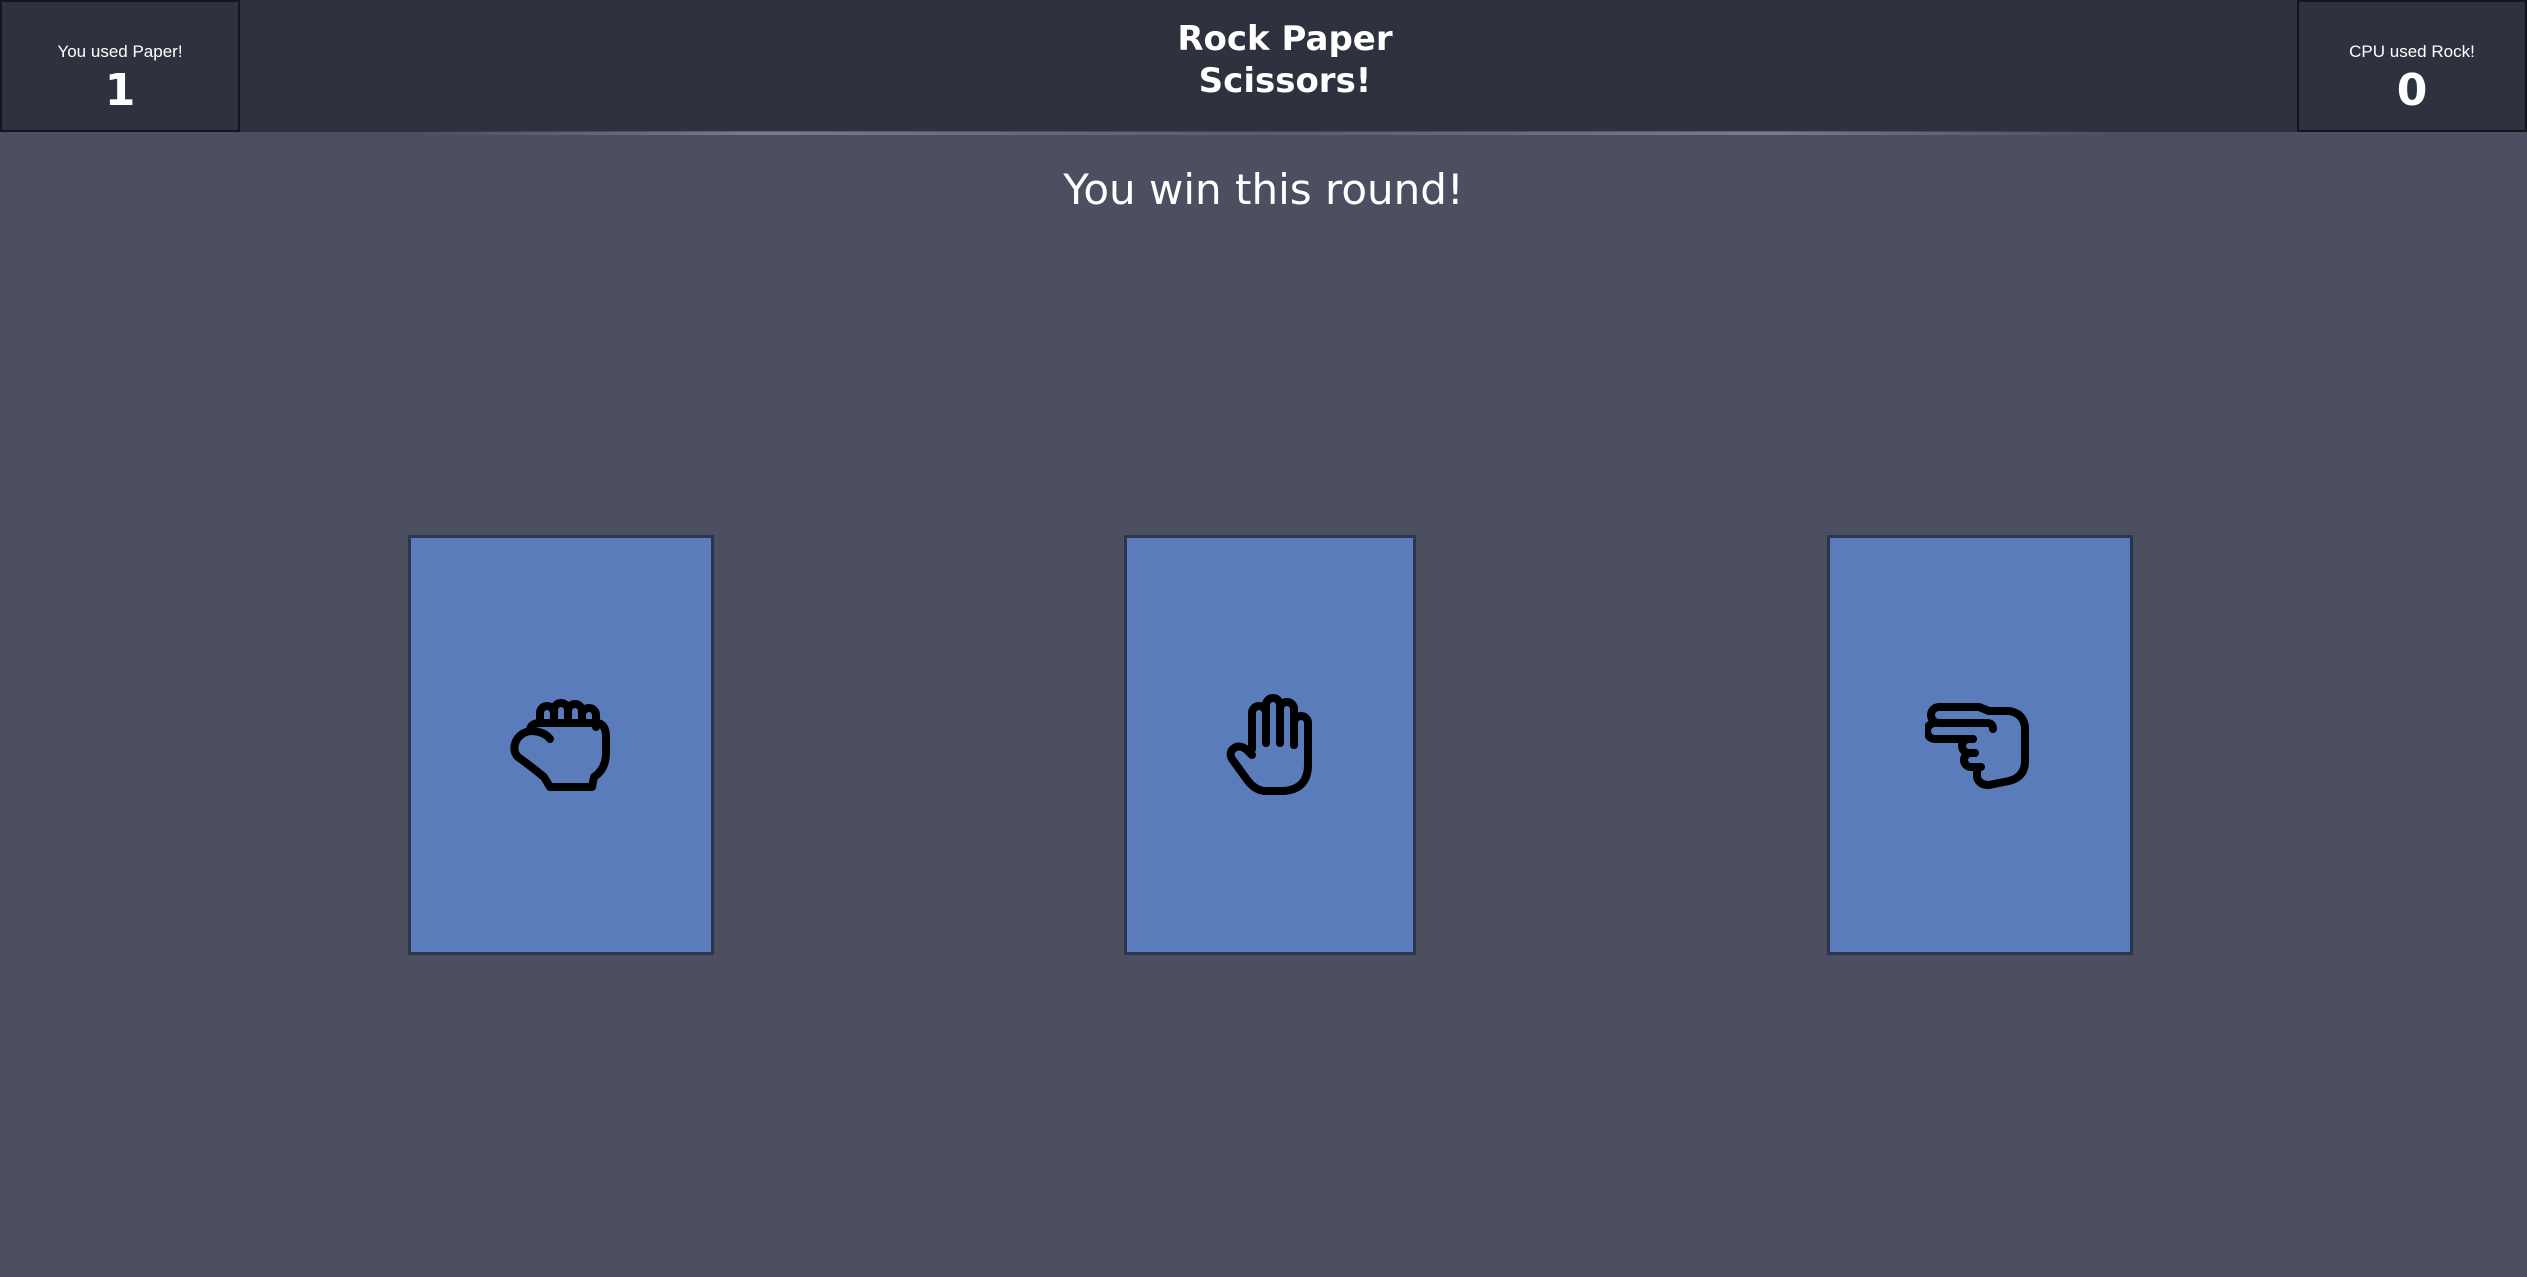 The width and height of the screenshot is (2527, 1277). What do you see at coordinates (2412, 51) in the screenshot?
I see `cpu-last-move: CPU used Rock!` at bounding box center [2412, 51].